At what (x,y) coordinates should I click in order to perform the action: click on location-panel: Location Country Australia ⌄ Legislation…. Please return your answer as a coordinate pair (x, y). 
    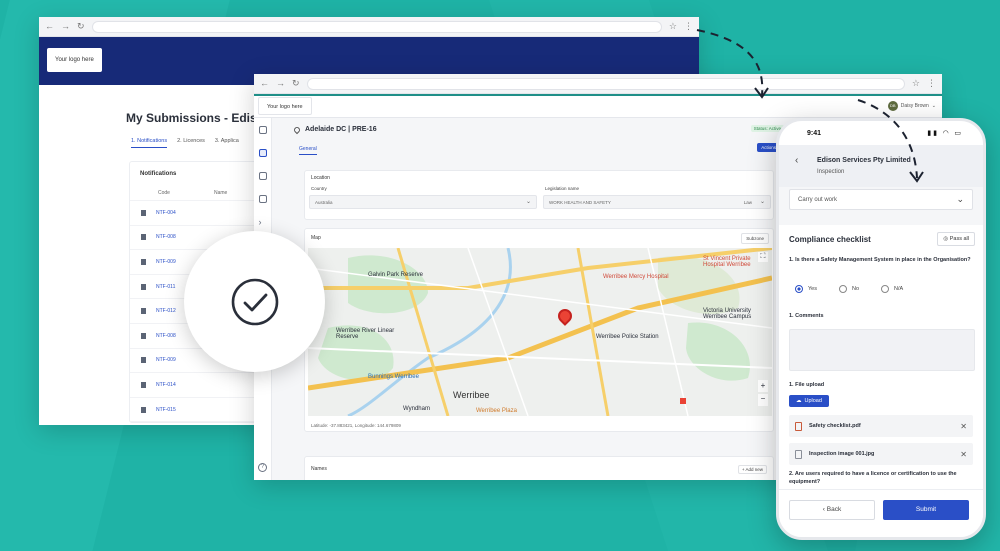
    Looking at the image, I should click on (539, 195).